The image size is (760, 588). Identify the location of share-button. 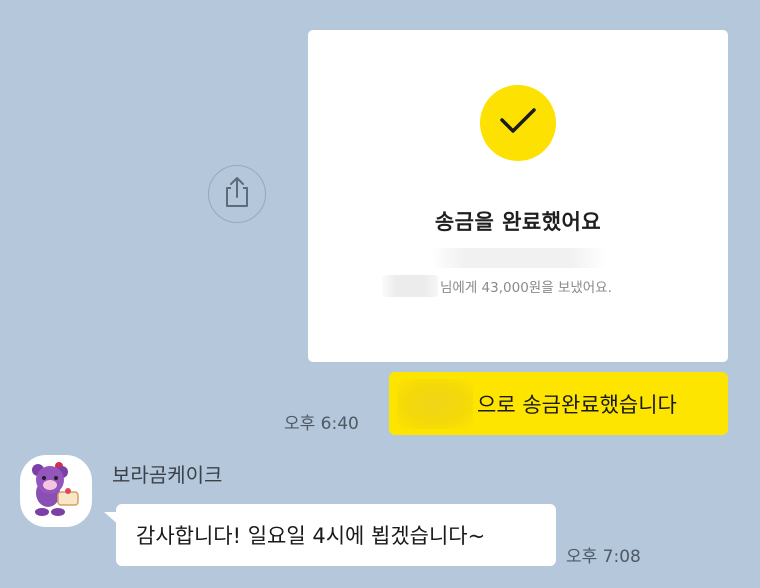
(237, 194).